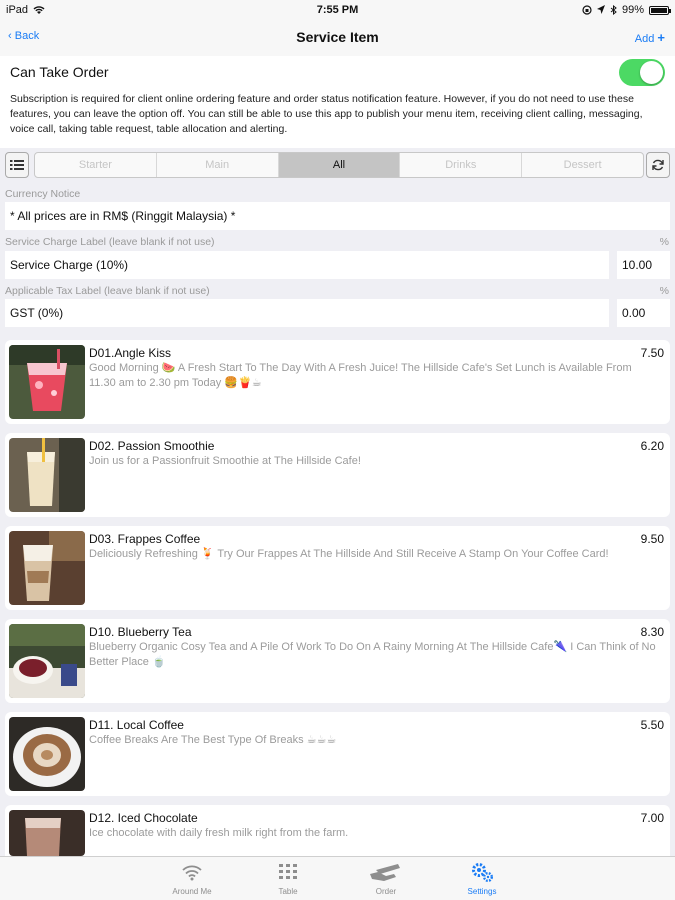 This screenshot has height=900, width=675. What do you see at coordinates (652, 353) in the screenshot?
I see `item-price: 7.50` at bounding box center [652, 353].